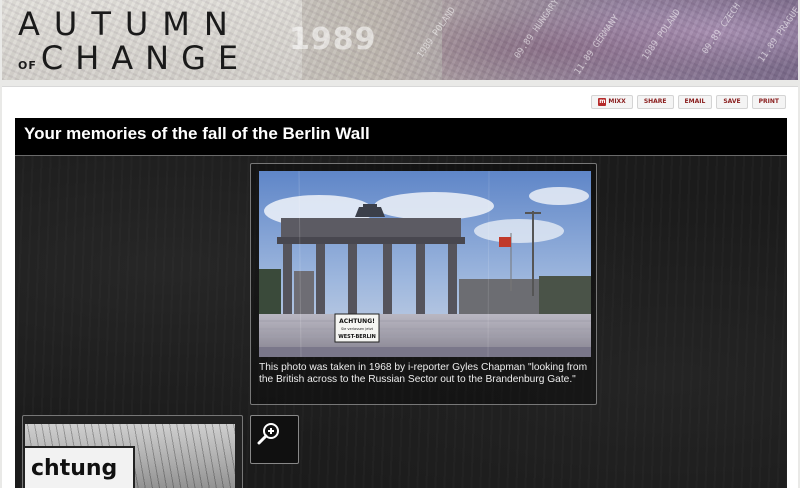  I want to click on site-logo: AUTUMN OF CHANGE, so click(134, 41).